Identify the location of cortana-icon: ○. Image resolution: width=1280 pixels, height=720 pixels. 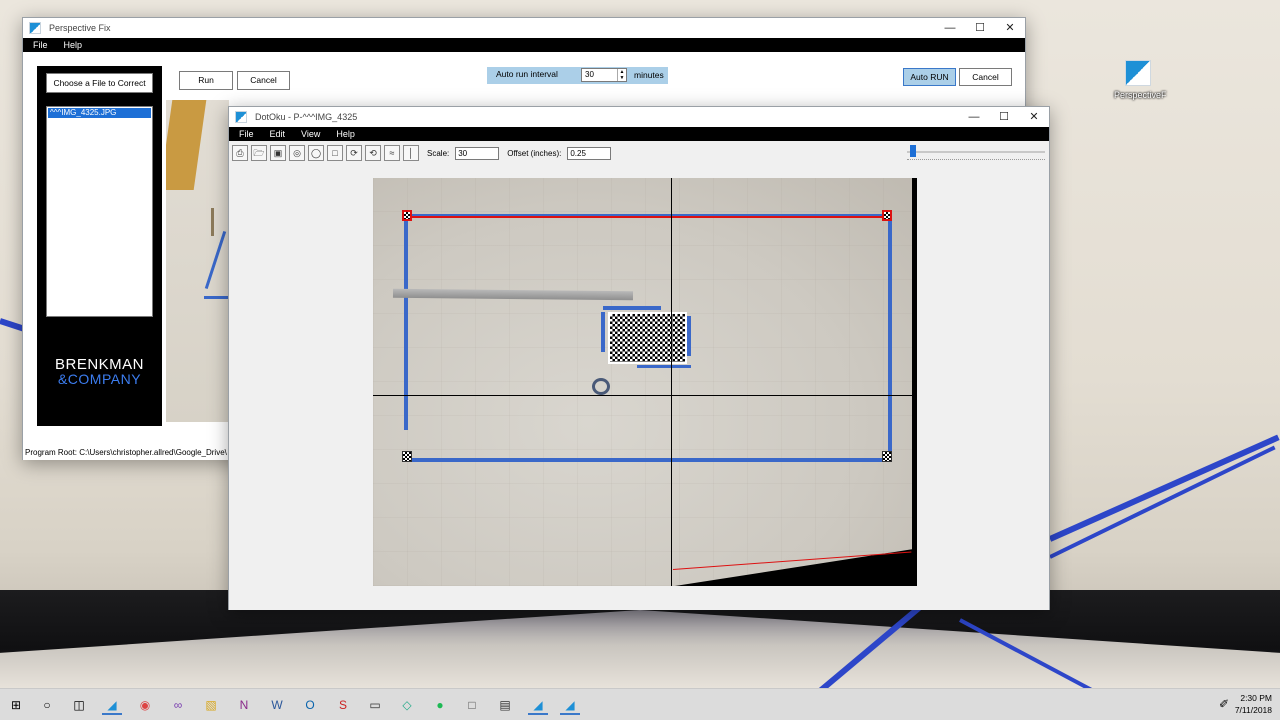
(47, 705).